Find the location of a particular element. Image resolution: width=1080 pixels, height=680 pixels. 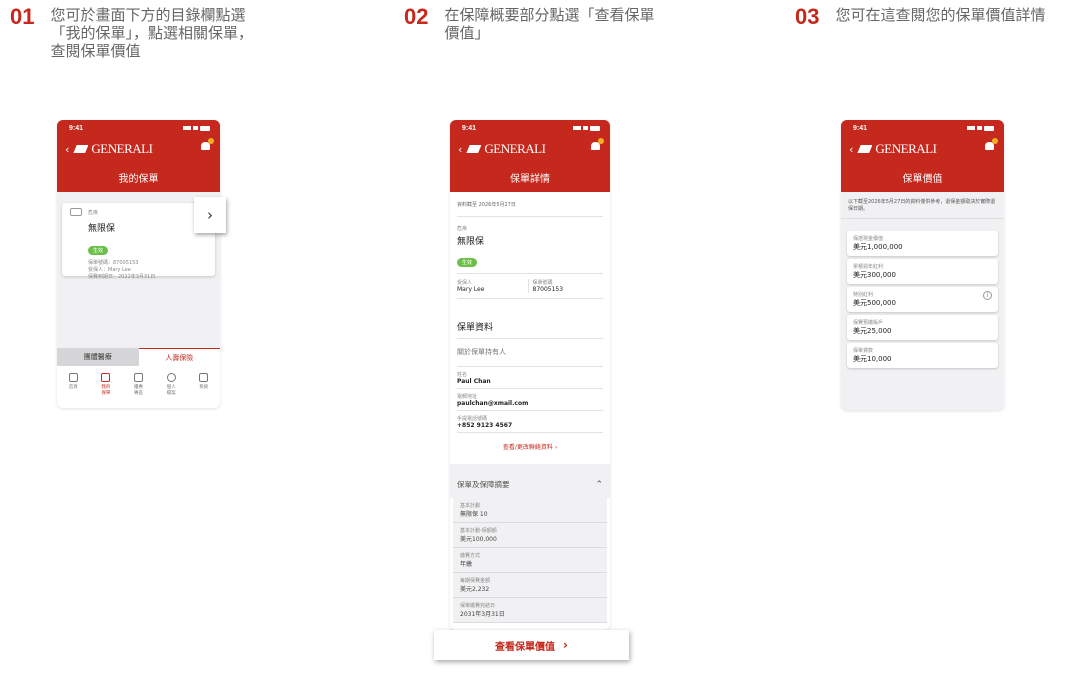

view-policy-value-label: 查看保單價值 is located at coordinates (525, 647).